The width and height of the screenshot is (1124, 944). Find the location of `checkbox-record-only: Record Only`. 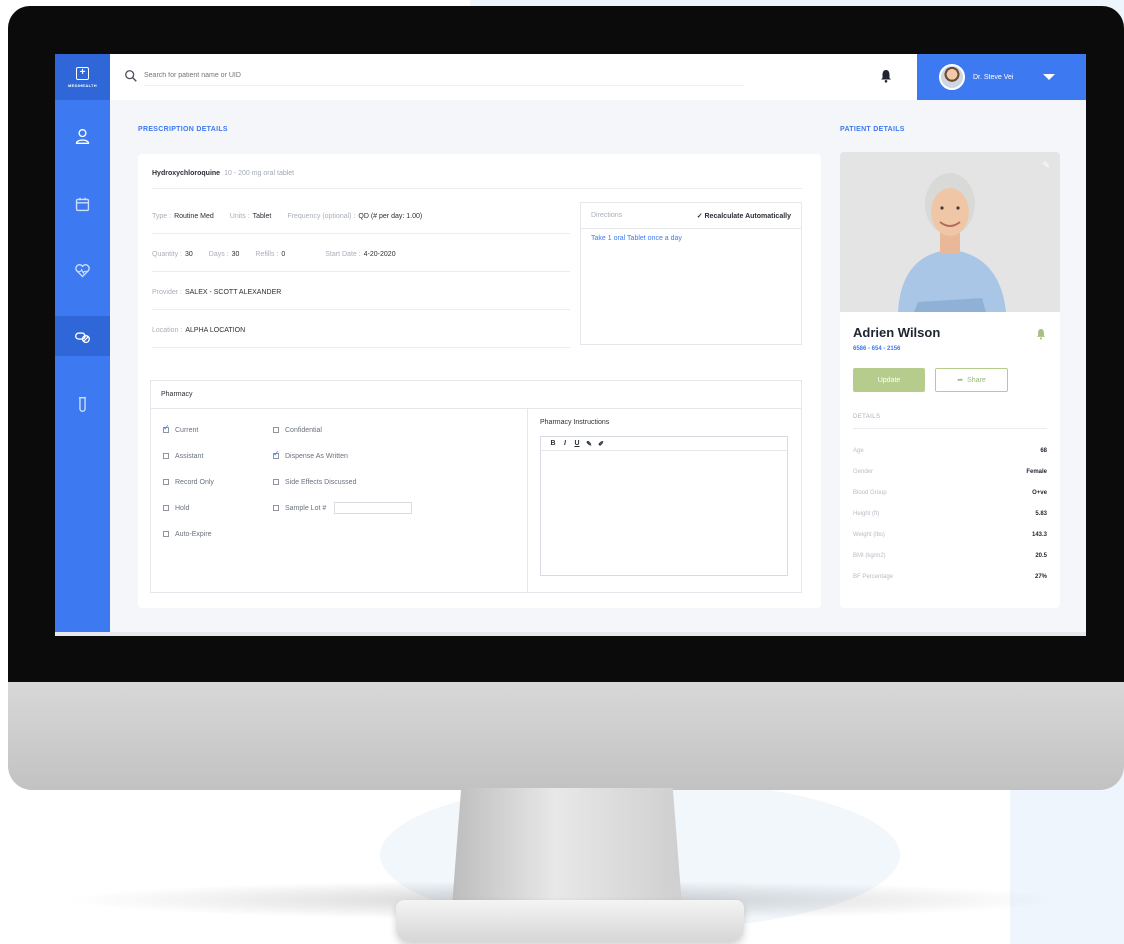

checkbox-record-only: Record Only is located at coordinates (188, 482).